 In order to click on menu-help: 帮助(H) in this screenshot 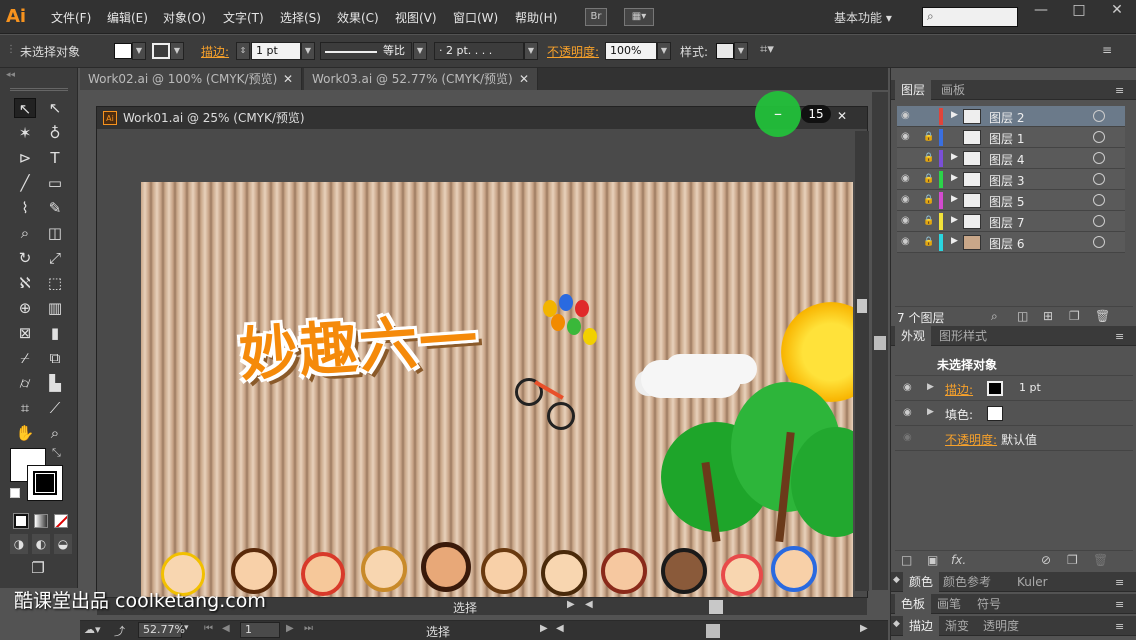, I will do `click(536, 17)`.